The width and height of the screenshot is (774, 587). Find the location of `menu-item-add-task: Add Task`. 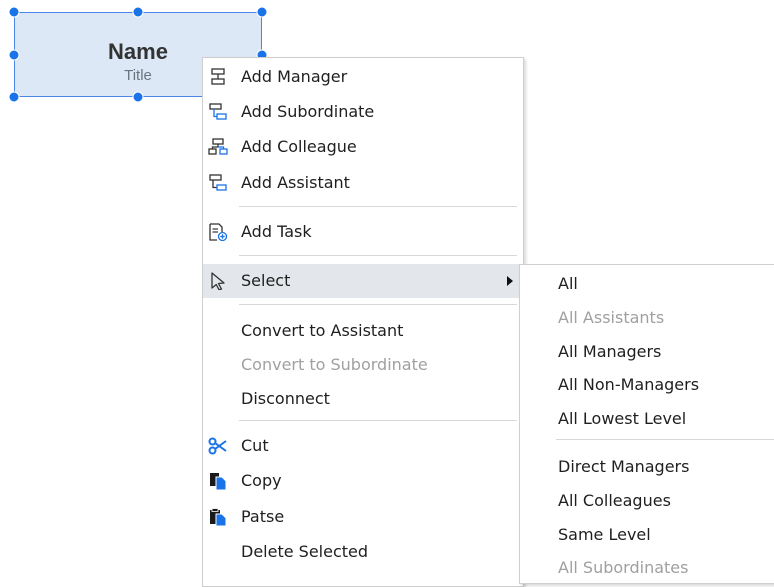

menu-item-add-task: Add Task is located at coordinates (363, 232).